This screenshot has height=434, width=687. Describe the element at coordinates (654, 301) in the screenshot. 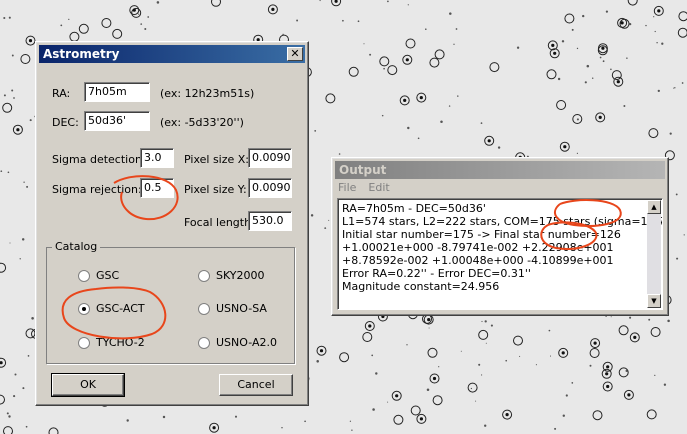

I see `scroll-down-icon: ▼` at that location.